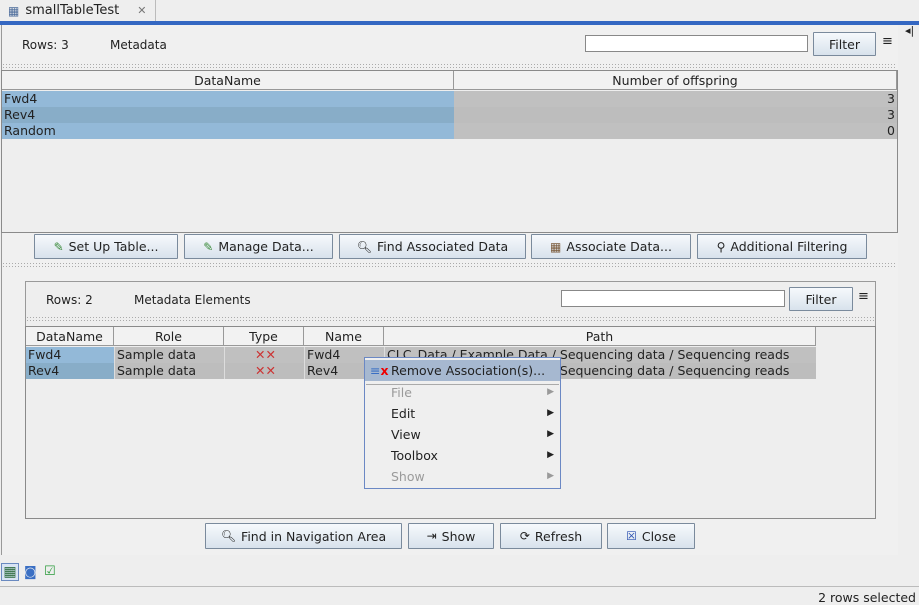  What do you see at coordinates (314, 536) in the screenshot?
I see `label: Find in Navigation Area` at bounding box center [314, 536].